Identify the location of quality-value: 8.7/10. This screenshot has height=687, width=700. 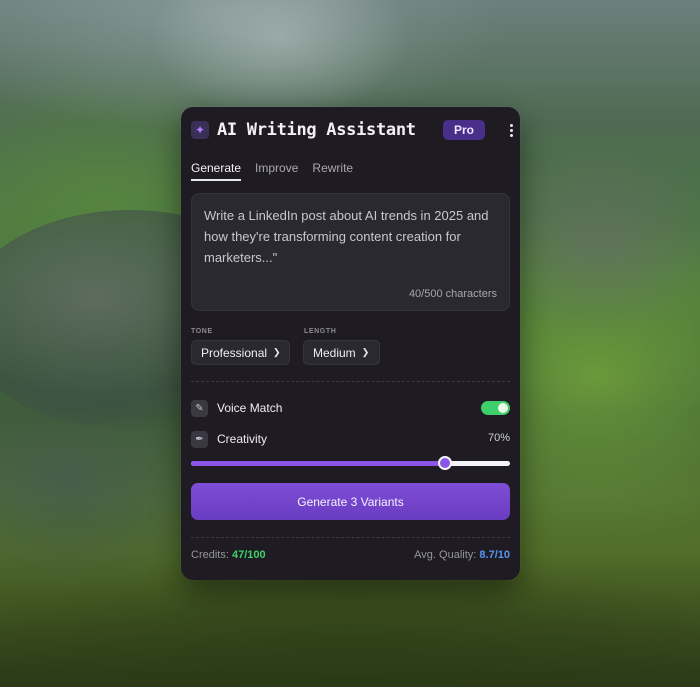
(494, 555).